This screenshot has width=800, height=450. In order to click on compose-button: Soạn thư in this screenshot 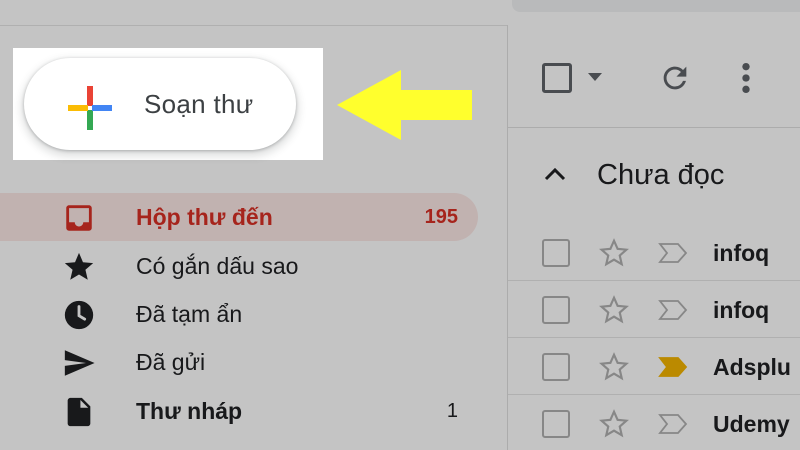, I will do `click(160, 104)`.